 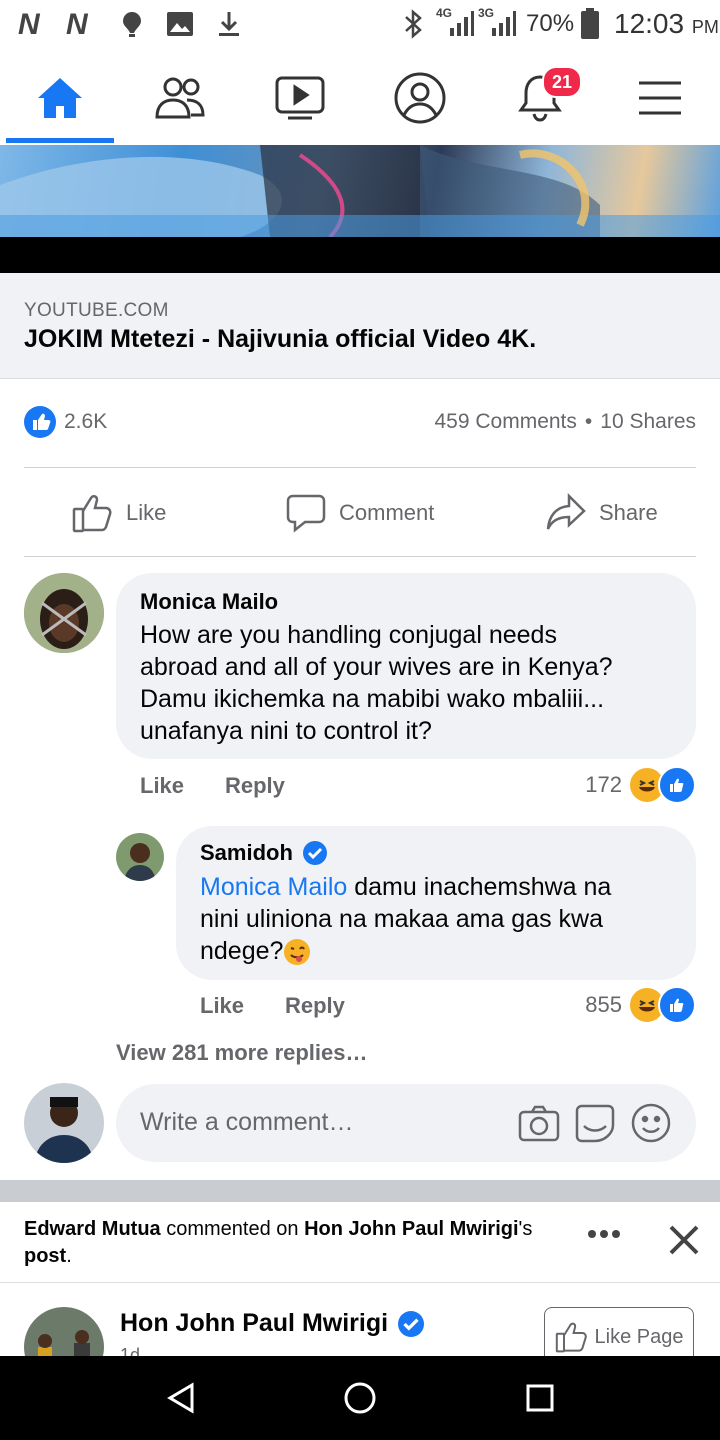 I want to click on home-icon, so click(x=60, y=98).